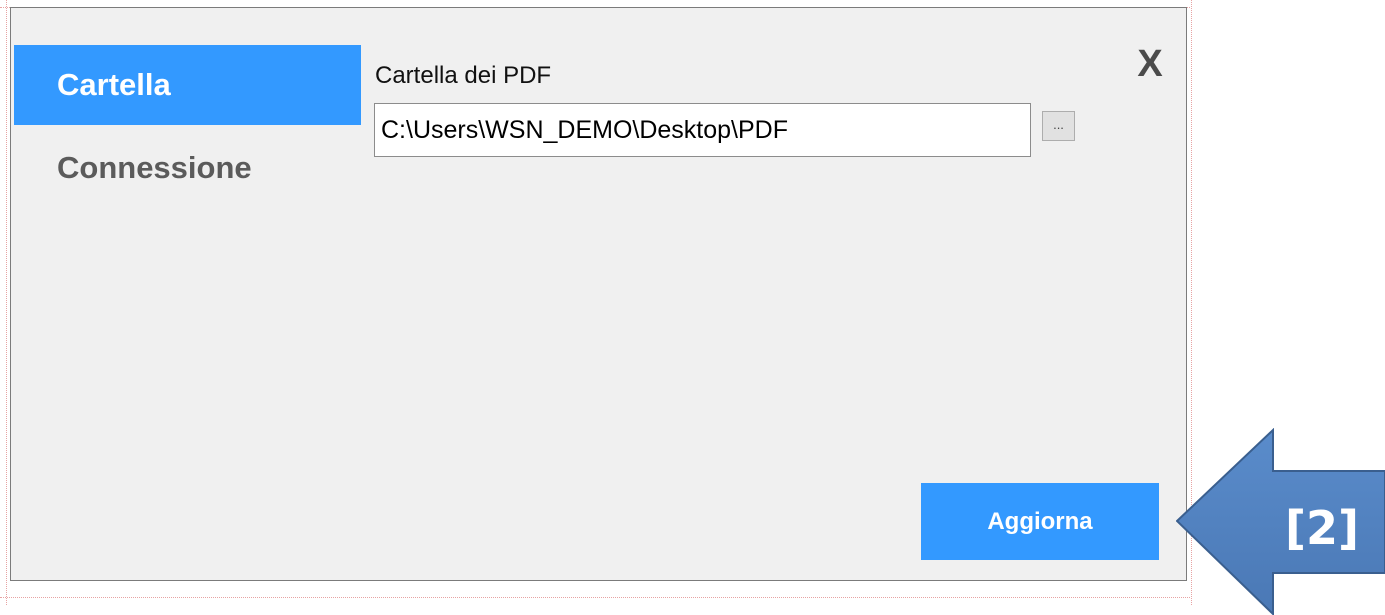  What do you see at coordinates (1040, 521) in the screenshot?
I see `update-button: Aggiorna` at bounding box center [1040, 521].